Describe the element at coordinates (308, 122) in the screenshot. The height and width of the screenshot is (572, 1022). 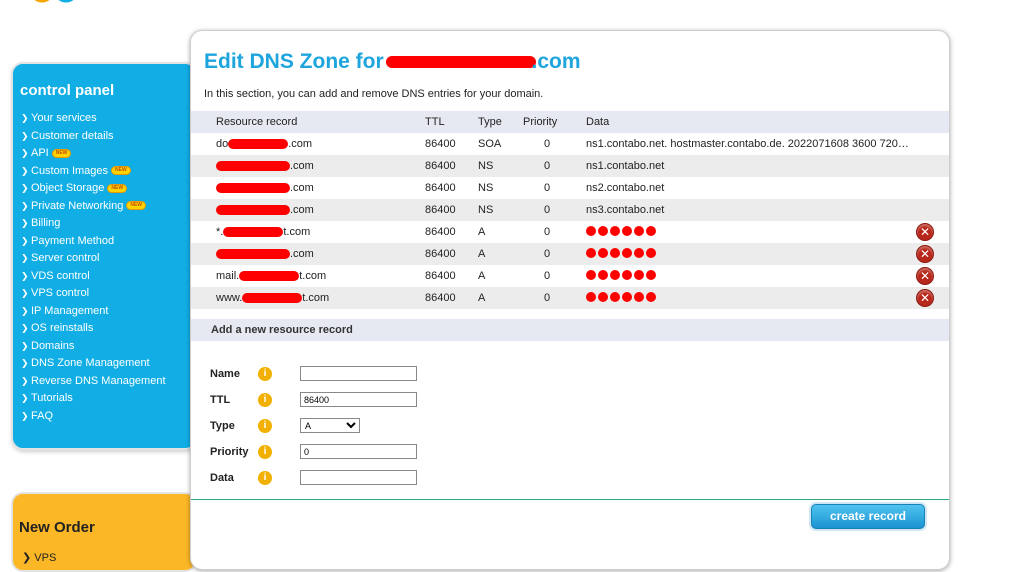
I see `column-header-resource-record: Resource record` at that location.